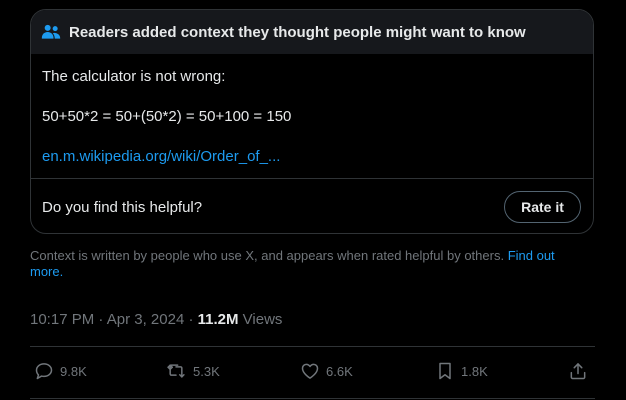  I want to click on like-button: 6.6K, so click(326, 371).